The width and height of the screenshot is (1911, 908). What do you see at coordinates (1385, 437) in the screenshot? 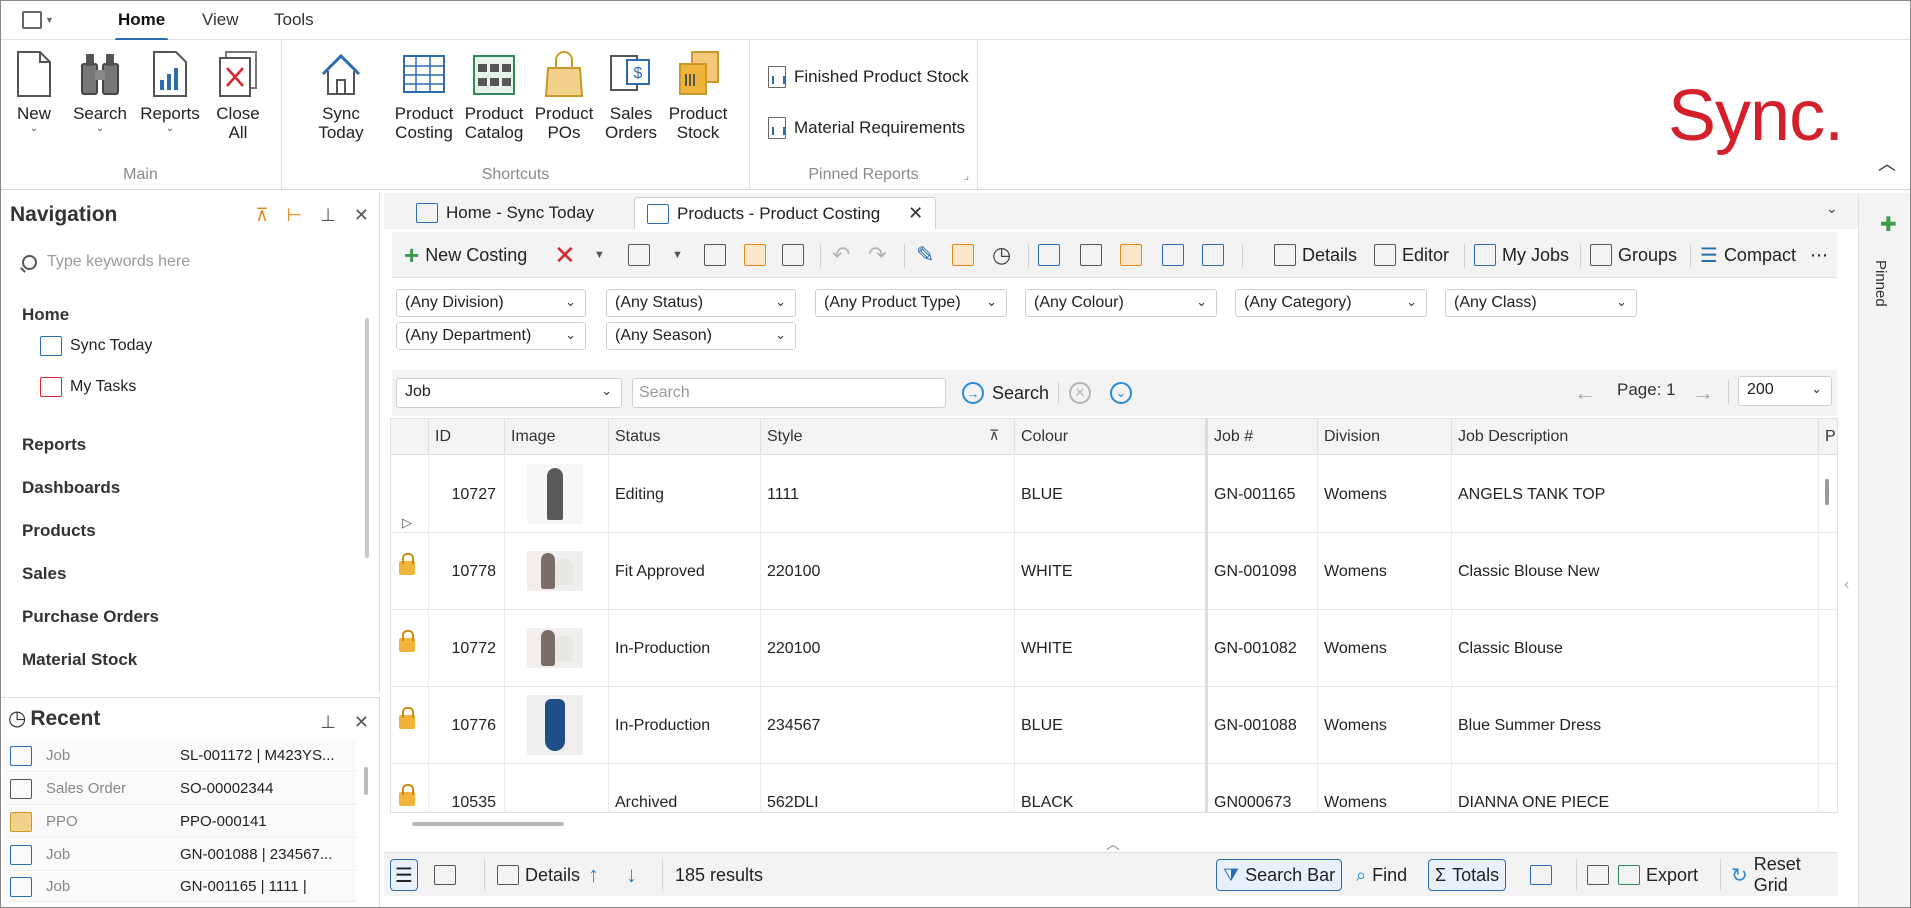
I see `column-header-division: Division` at bounding box center [1385, 437].